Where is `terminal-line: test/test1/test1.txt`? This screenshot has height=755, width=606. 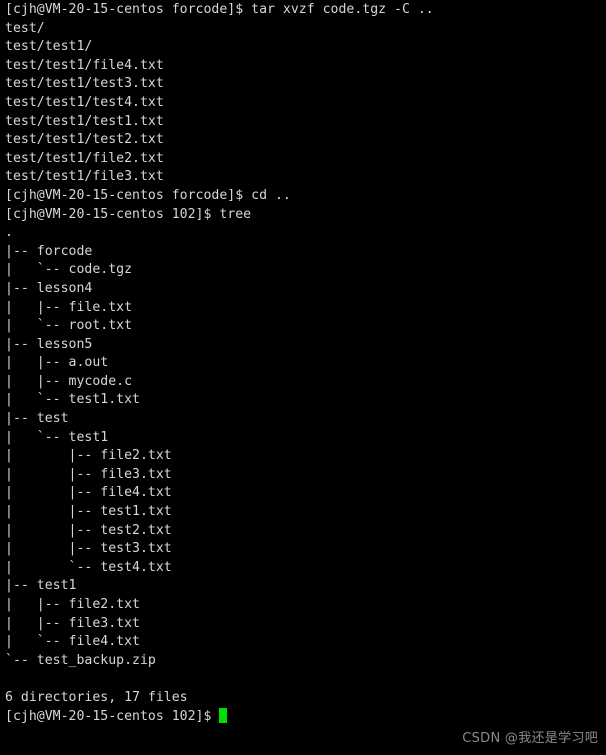
terminal-line: test/test1/test1.txt is located at coordinates (84, 121).